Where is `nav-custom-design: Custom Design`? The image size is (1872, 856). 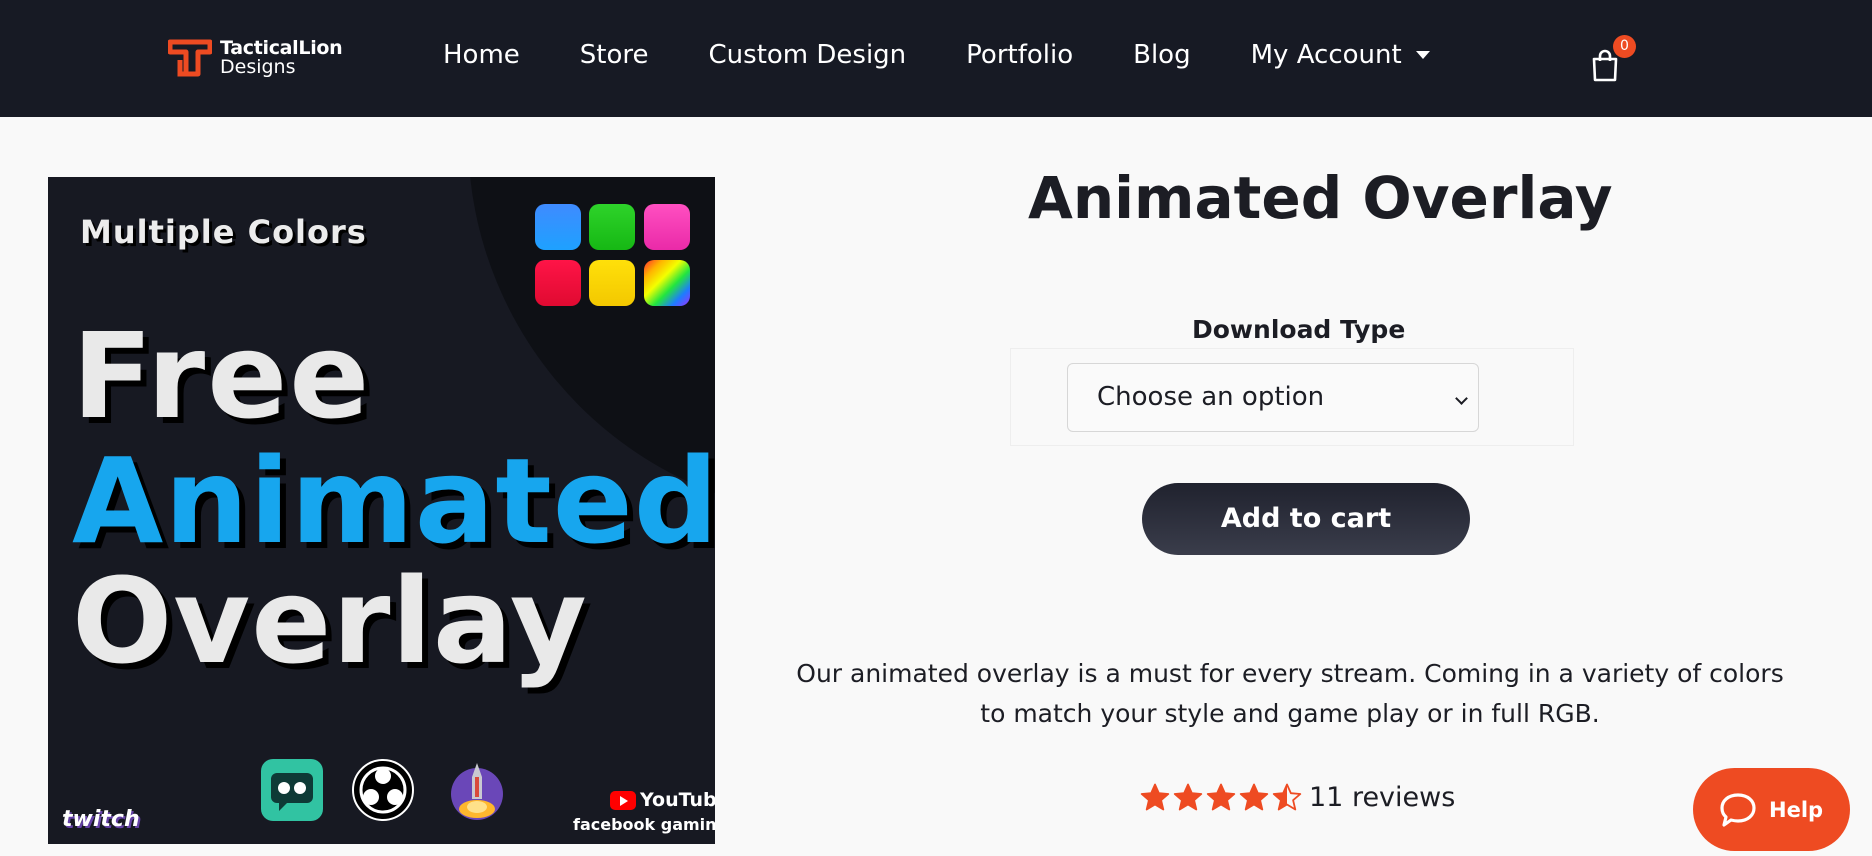 nav-custom-design: Custom Design is located at coordinates (808, 55).